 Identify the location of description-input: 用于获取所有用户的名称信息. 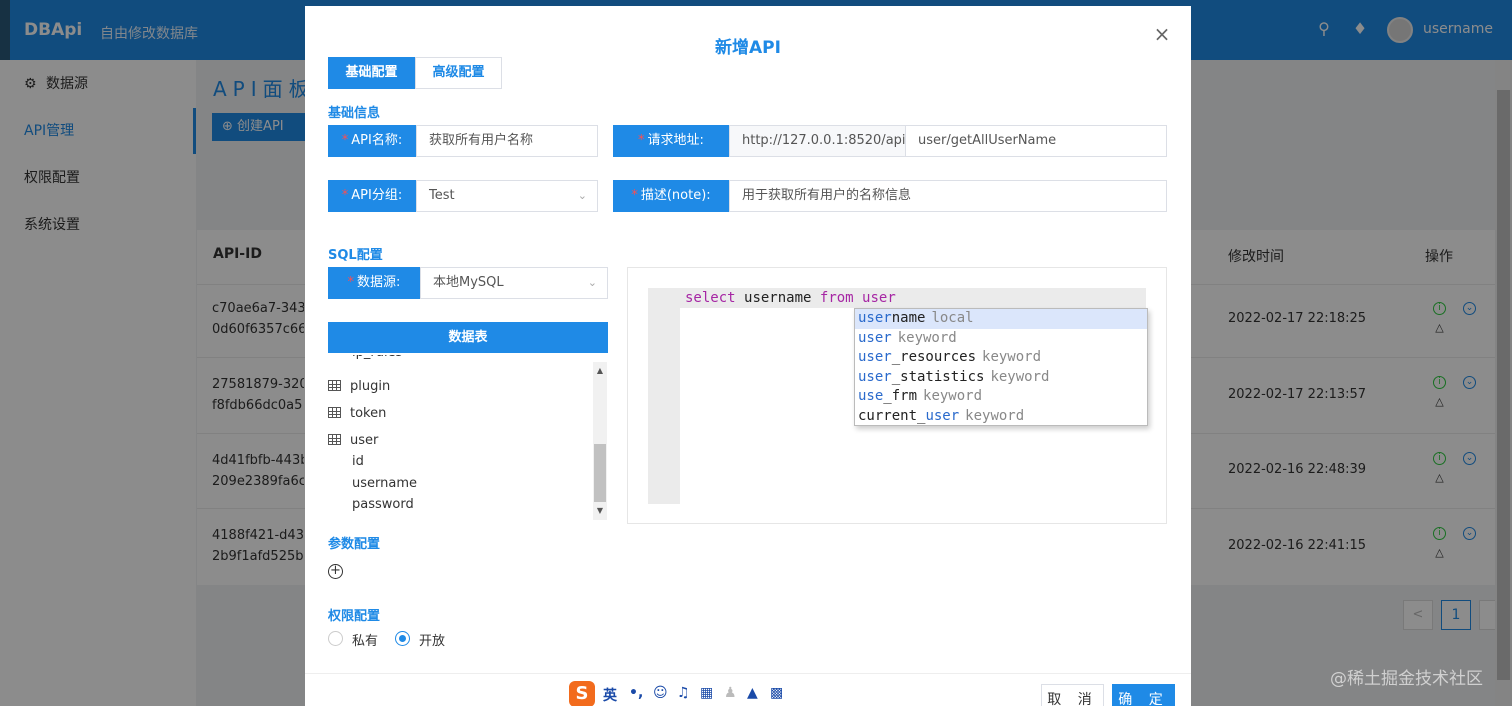
(948, 196).